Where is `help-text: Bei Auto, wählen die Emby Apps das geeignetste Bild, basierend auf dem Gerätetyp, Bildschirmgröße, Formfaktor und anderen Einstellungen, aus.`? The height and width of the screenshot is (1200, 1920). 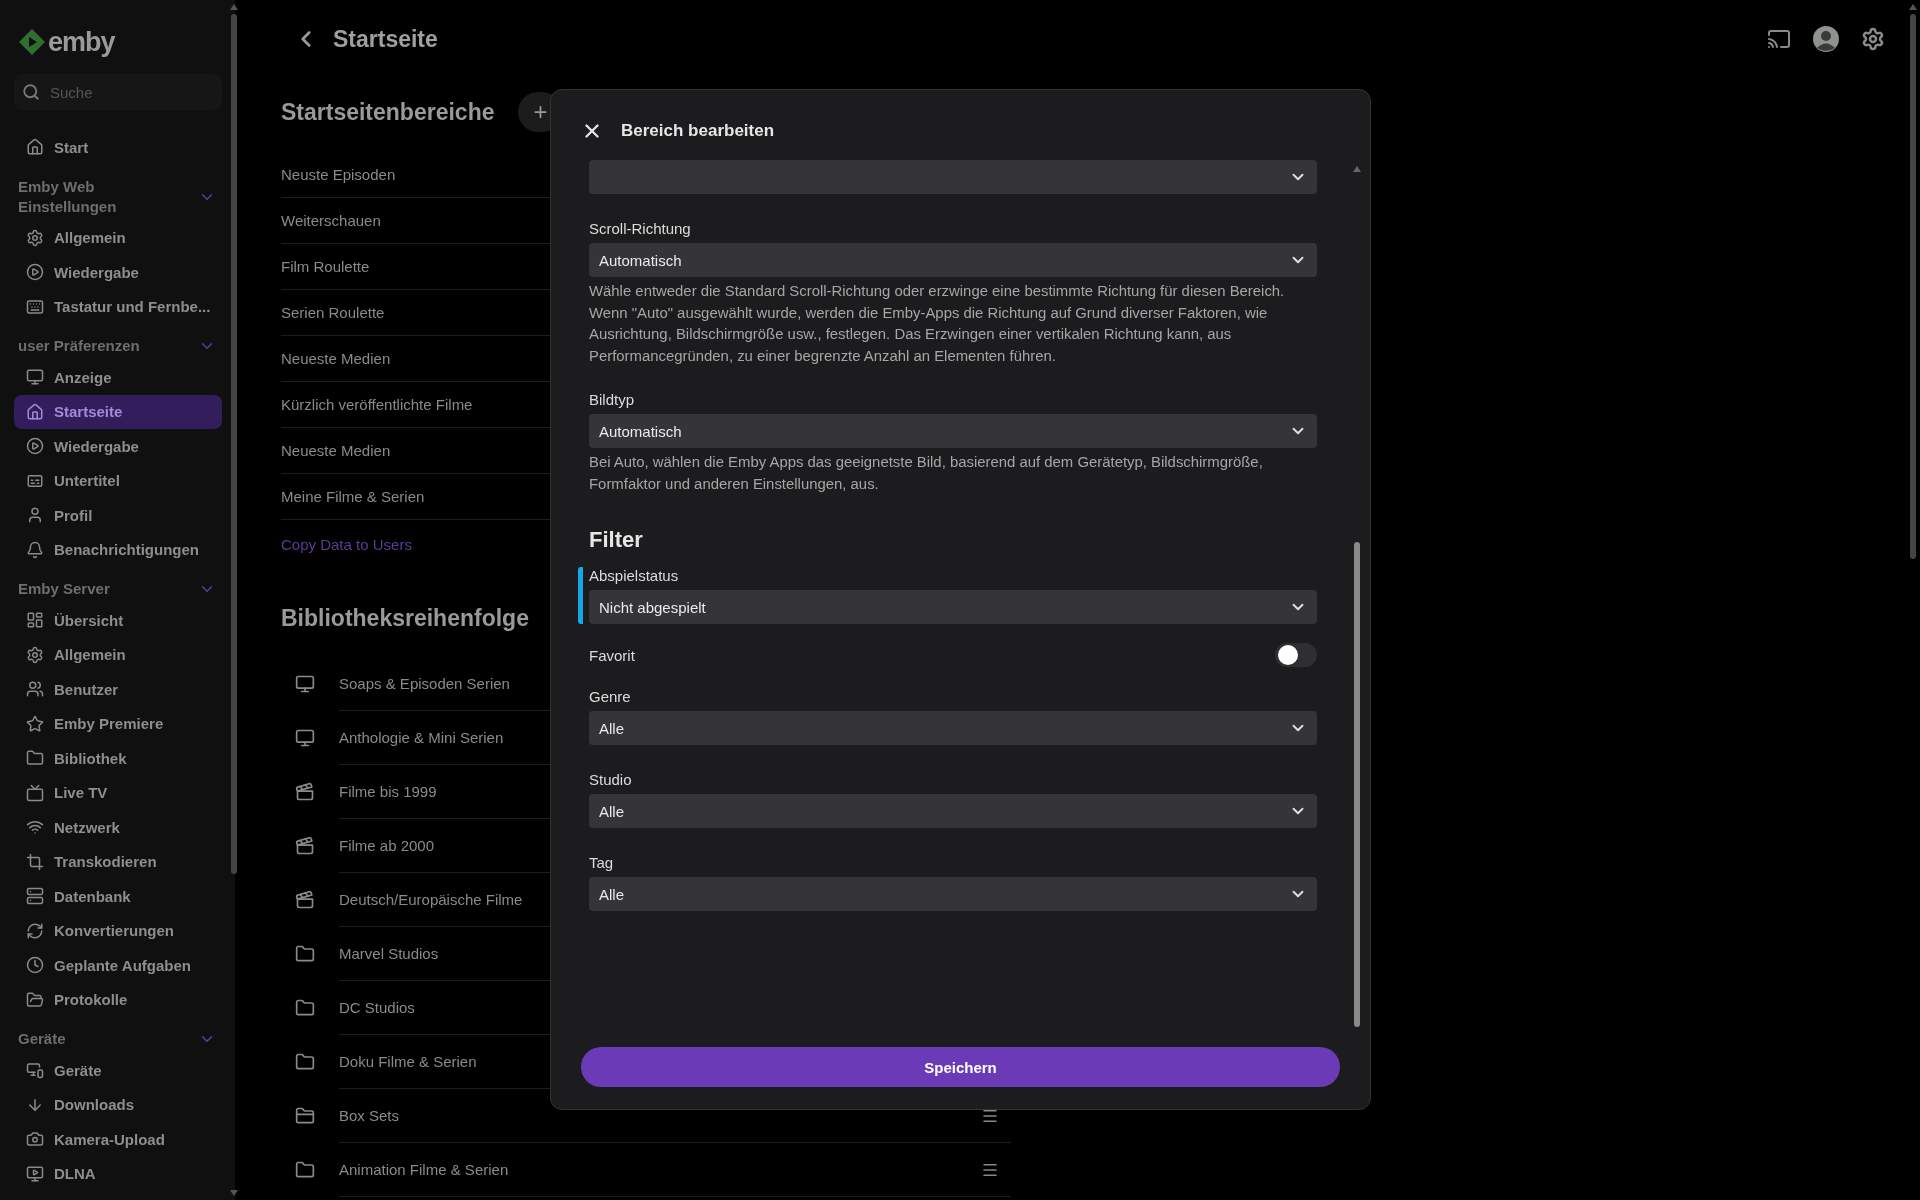
help-text: Bei Auto, wählen die Emby Apps das geeignetste Bild, basierend auf dem Gerätetyp, Bildschirmgröße, Formfaktor und anderen Einstellungen, aus. is located at coordinates (926, 473).